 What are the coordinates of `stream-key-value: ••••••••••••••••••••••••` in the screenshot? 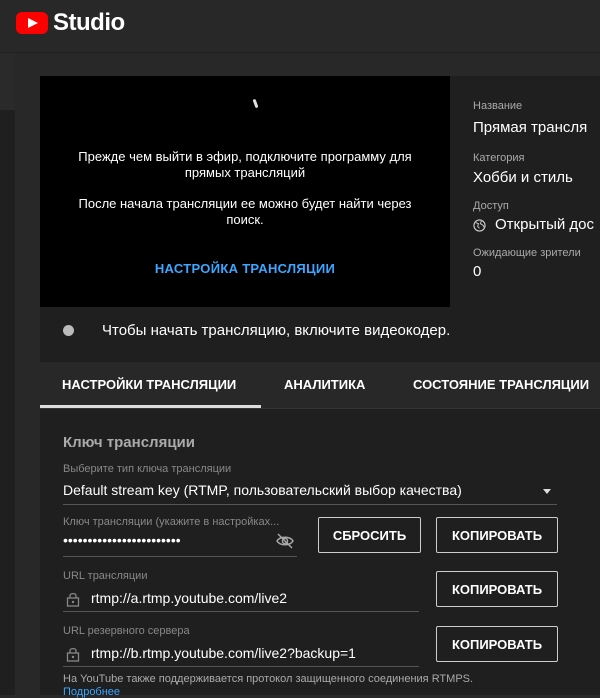 It's located at (122, 540).